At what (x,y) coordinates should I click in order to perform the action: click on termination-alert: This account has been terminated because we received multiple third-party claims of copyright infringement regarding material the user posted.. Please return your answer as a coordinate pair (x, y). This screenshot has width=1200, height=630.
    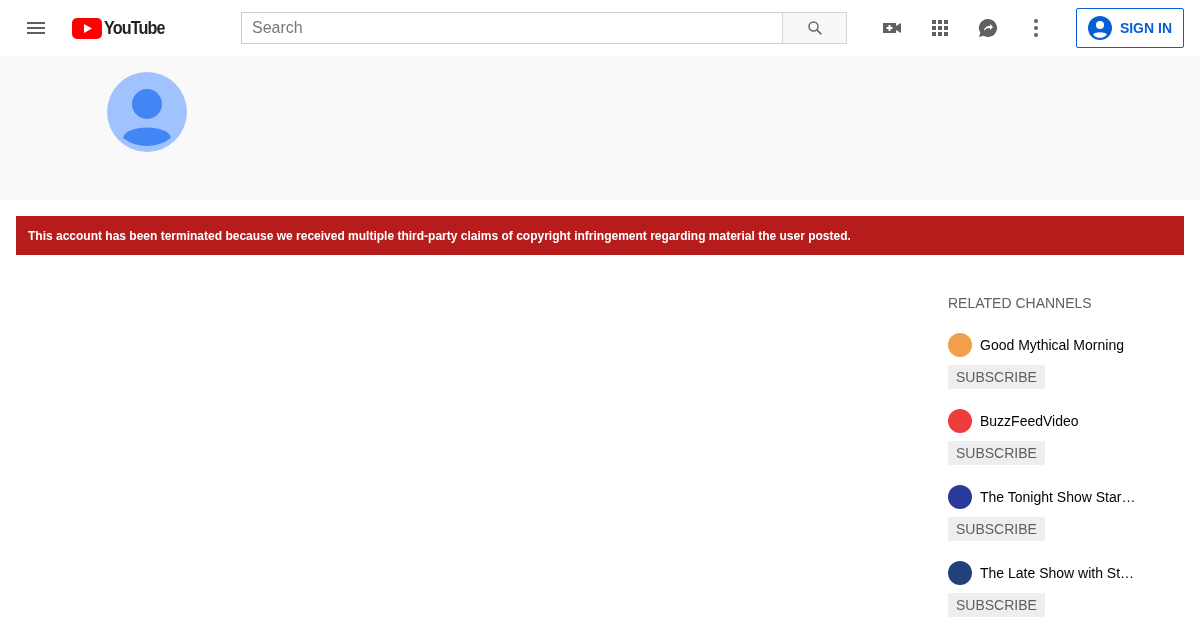
    Looking at the image, I should click on (600, 235).